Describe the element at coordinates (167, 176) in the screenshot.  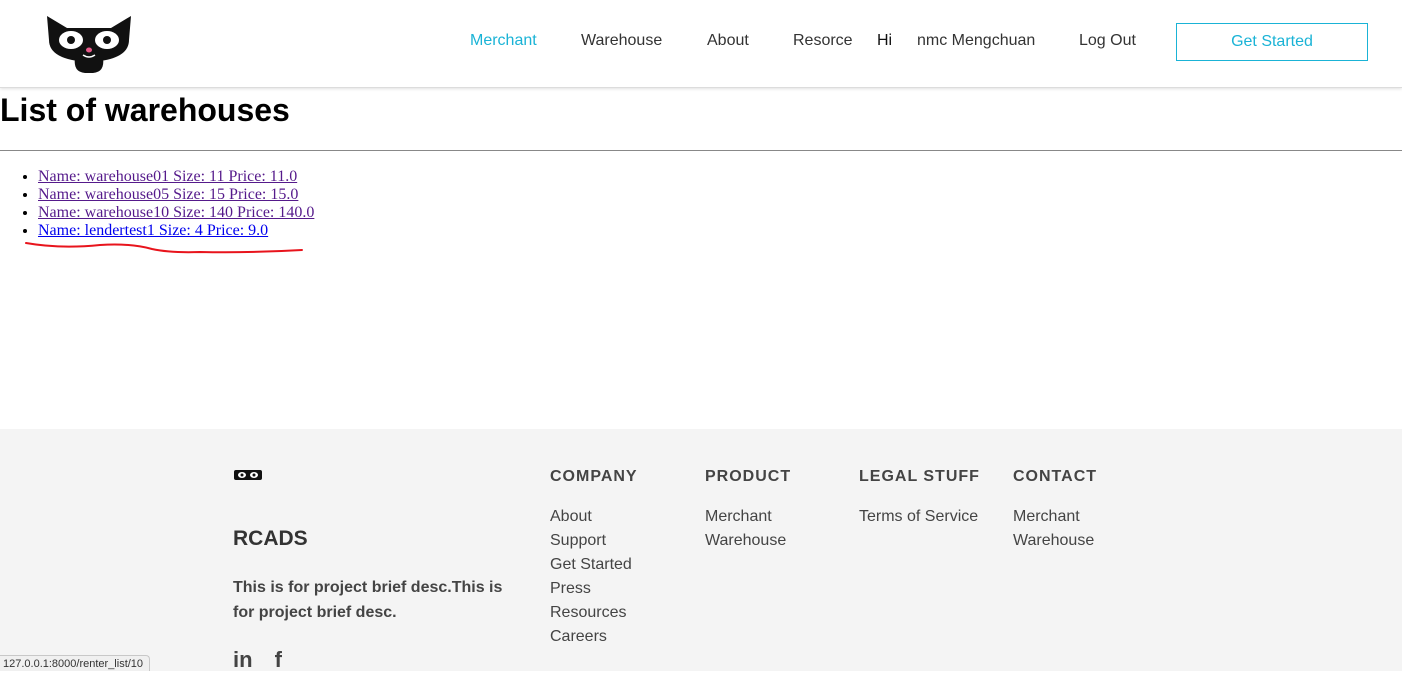
I see `warehouse-link: Name: warehouse01 Size: 11 Price: 11.0` at that location.